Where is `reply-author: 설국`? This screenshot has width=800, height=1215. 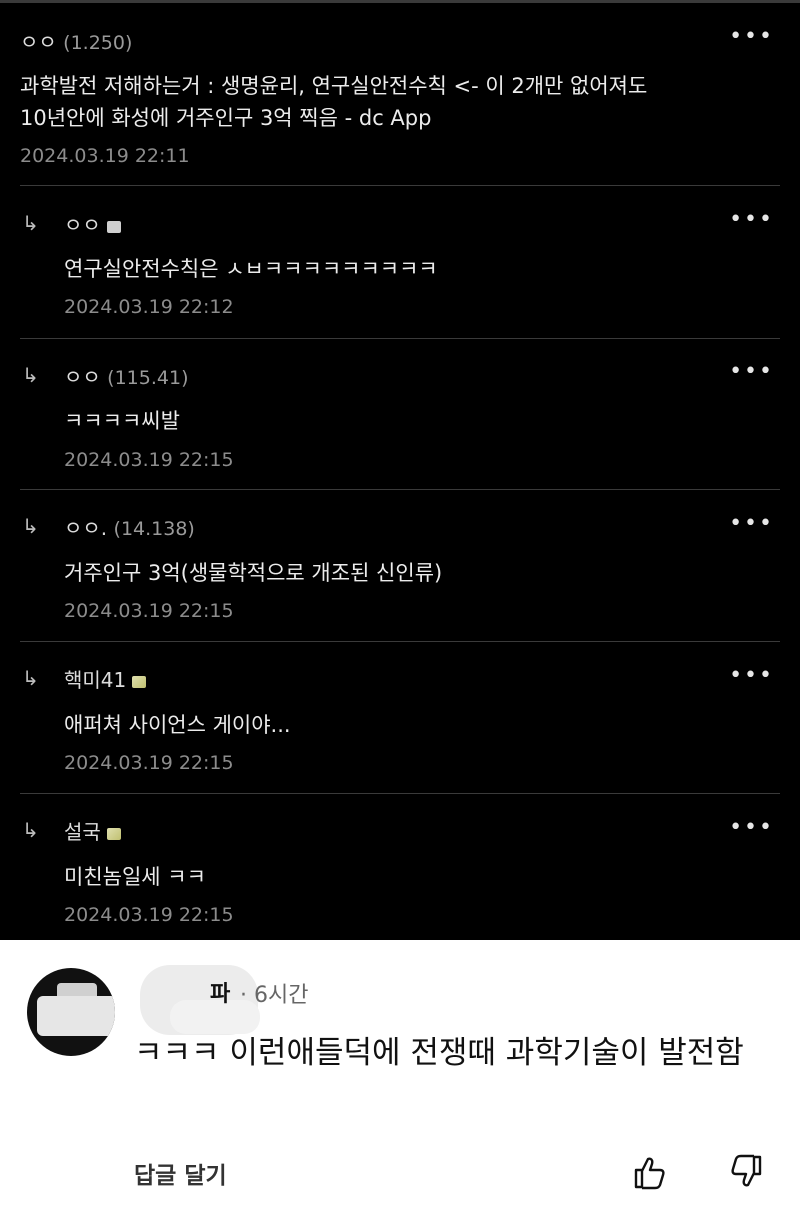 reply-author: 설국 is located at coordinates (92, 830).